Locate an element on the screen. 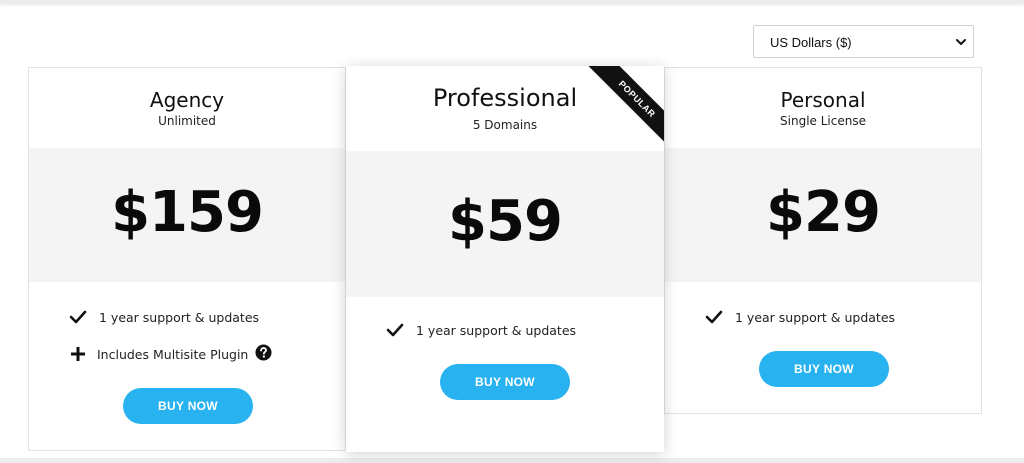 The height and width of the screenshot is (463, 1024). price-band: $29 is located at coordinates (823, 215).